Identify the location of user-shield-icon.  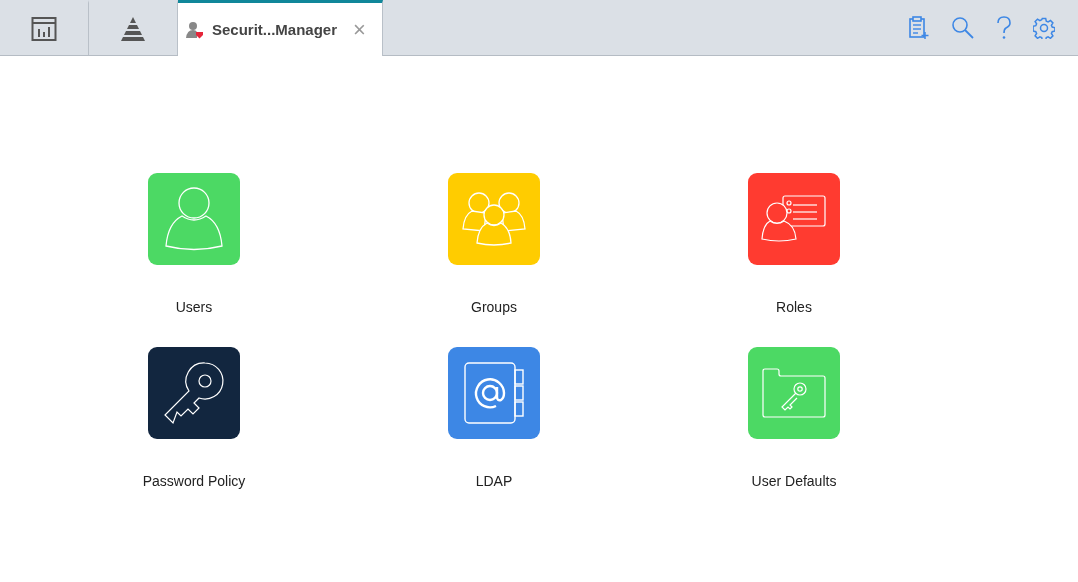
(195, 29).